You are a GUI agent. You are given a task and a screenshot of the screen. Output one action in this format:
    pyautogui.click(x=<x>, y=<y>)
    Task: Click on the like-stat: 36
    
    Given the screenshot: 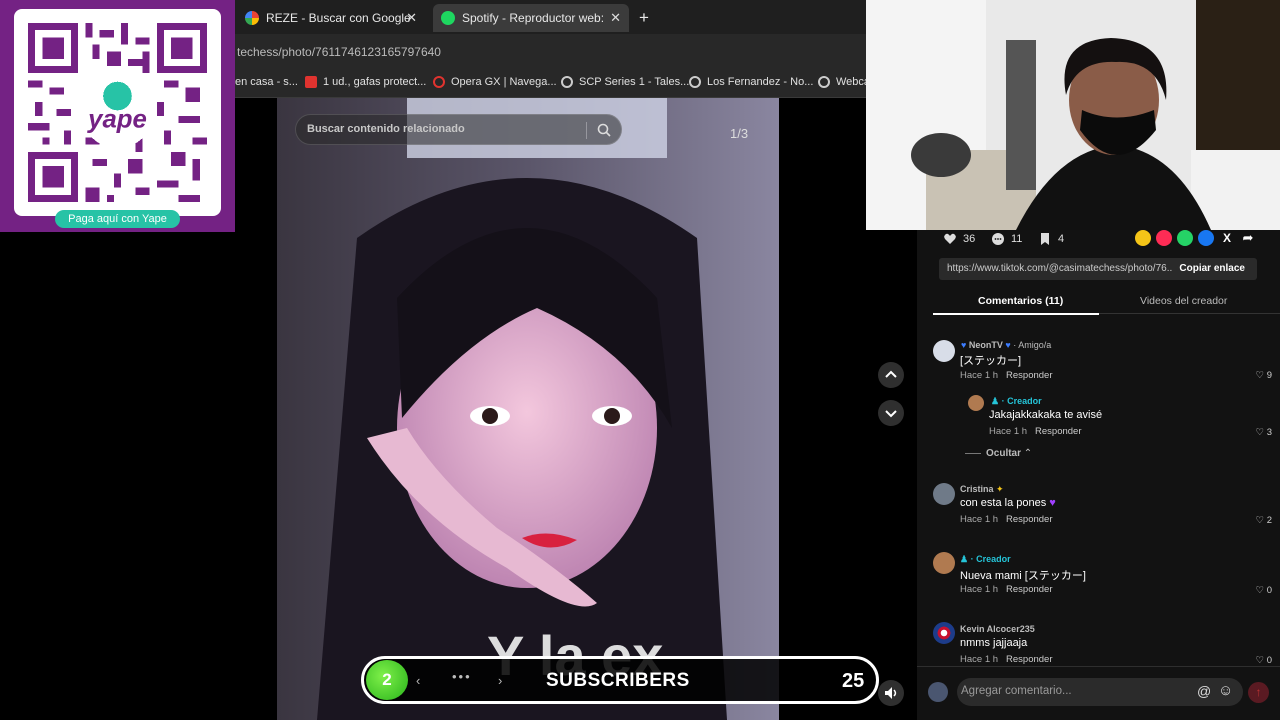 What is the action you would take?
    pyautogui.click(x=959, y=239)
    